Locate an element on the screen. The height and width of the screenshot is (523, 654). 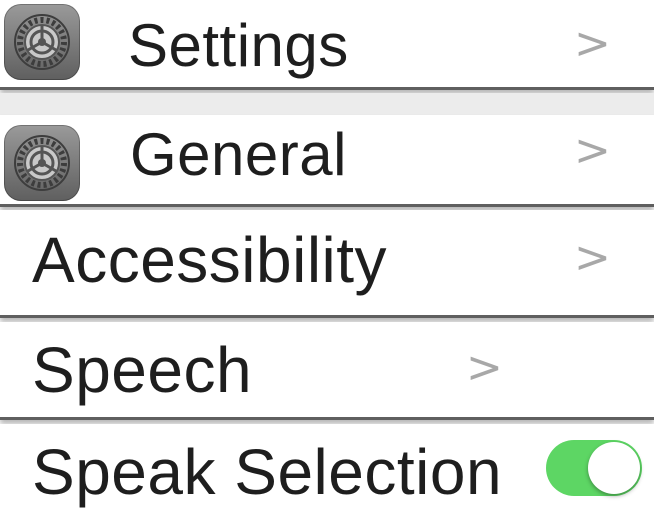
settings-label: Settings is located at coordinates (238, 45).